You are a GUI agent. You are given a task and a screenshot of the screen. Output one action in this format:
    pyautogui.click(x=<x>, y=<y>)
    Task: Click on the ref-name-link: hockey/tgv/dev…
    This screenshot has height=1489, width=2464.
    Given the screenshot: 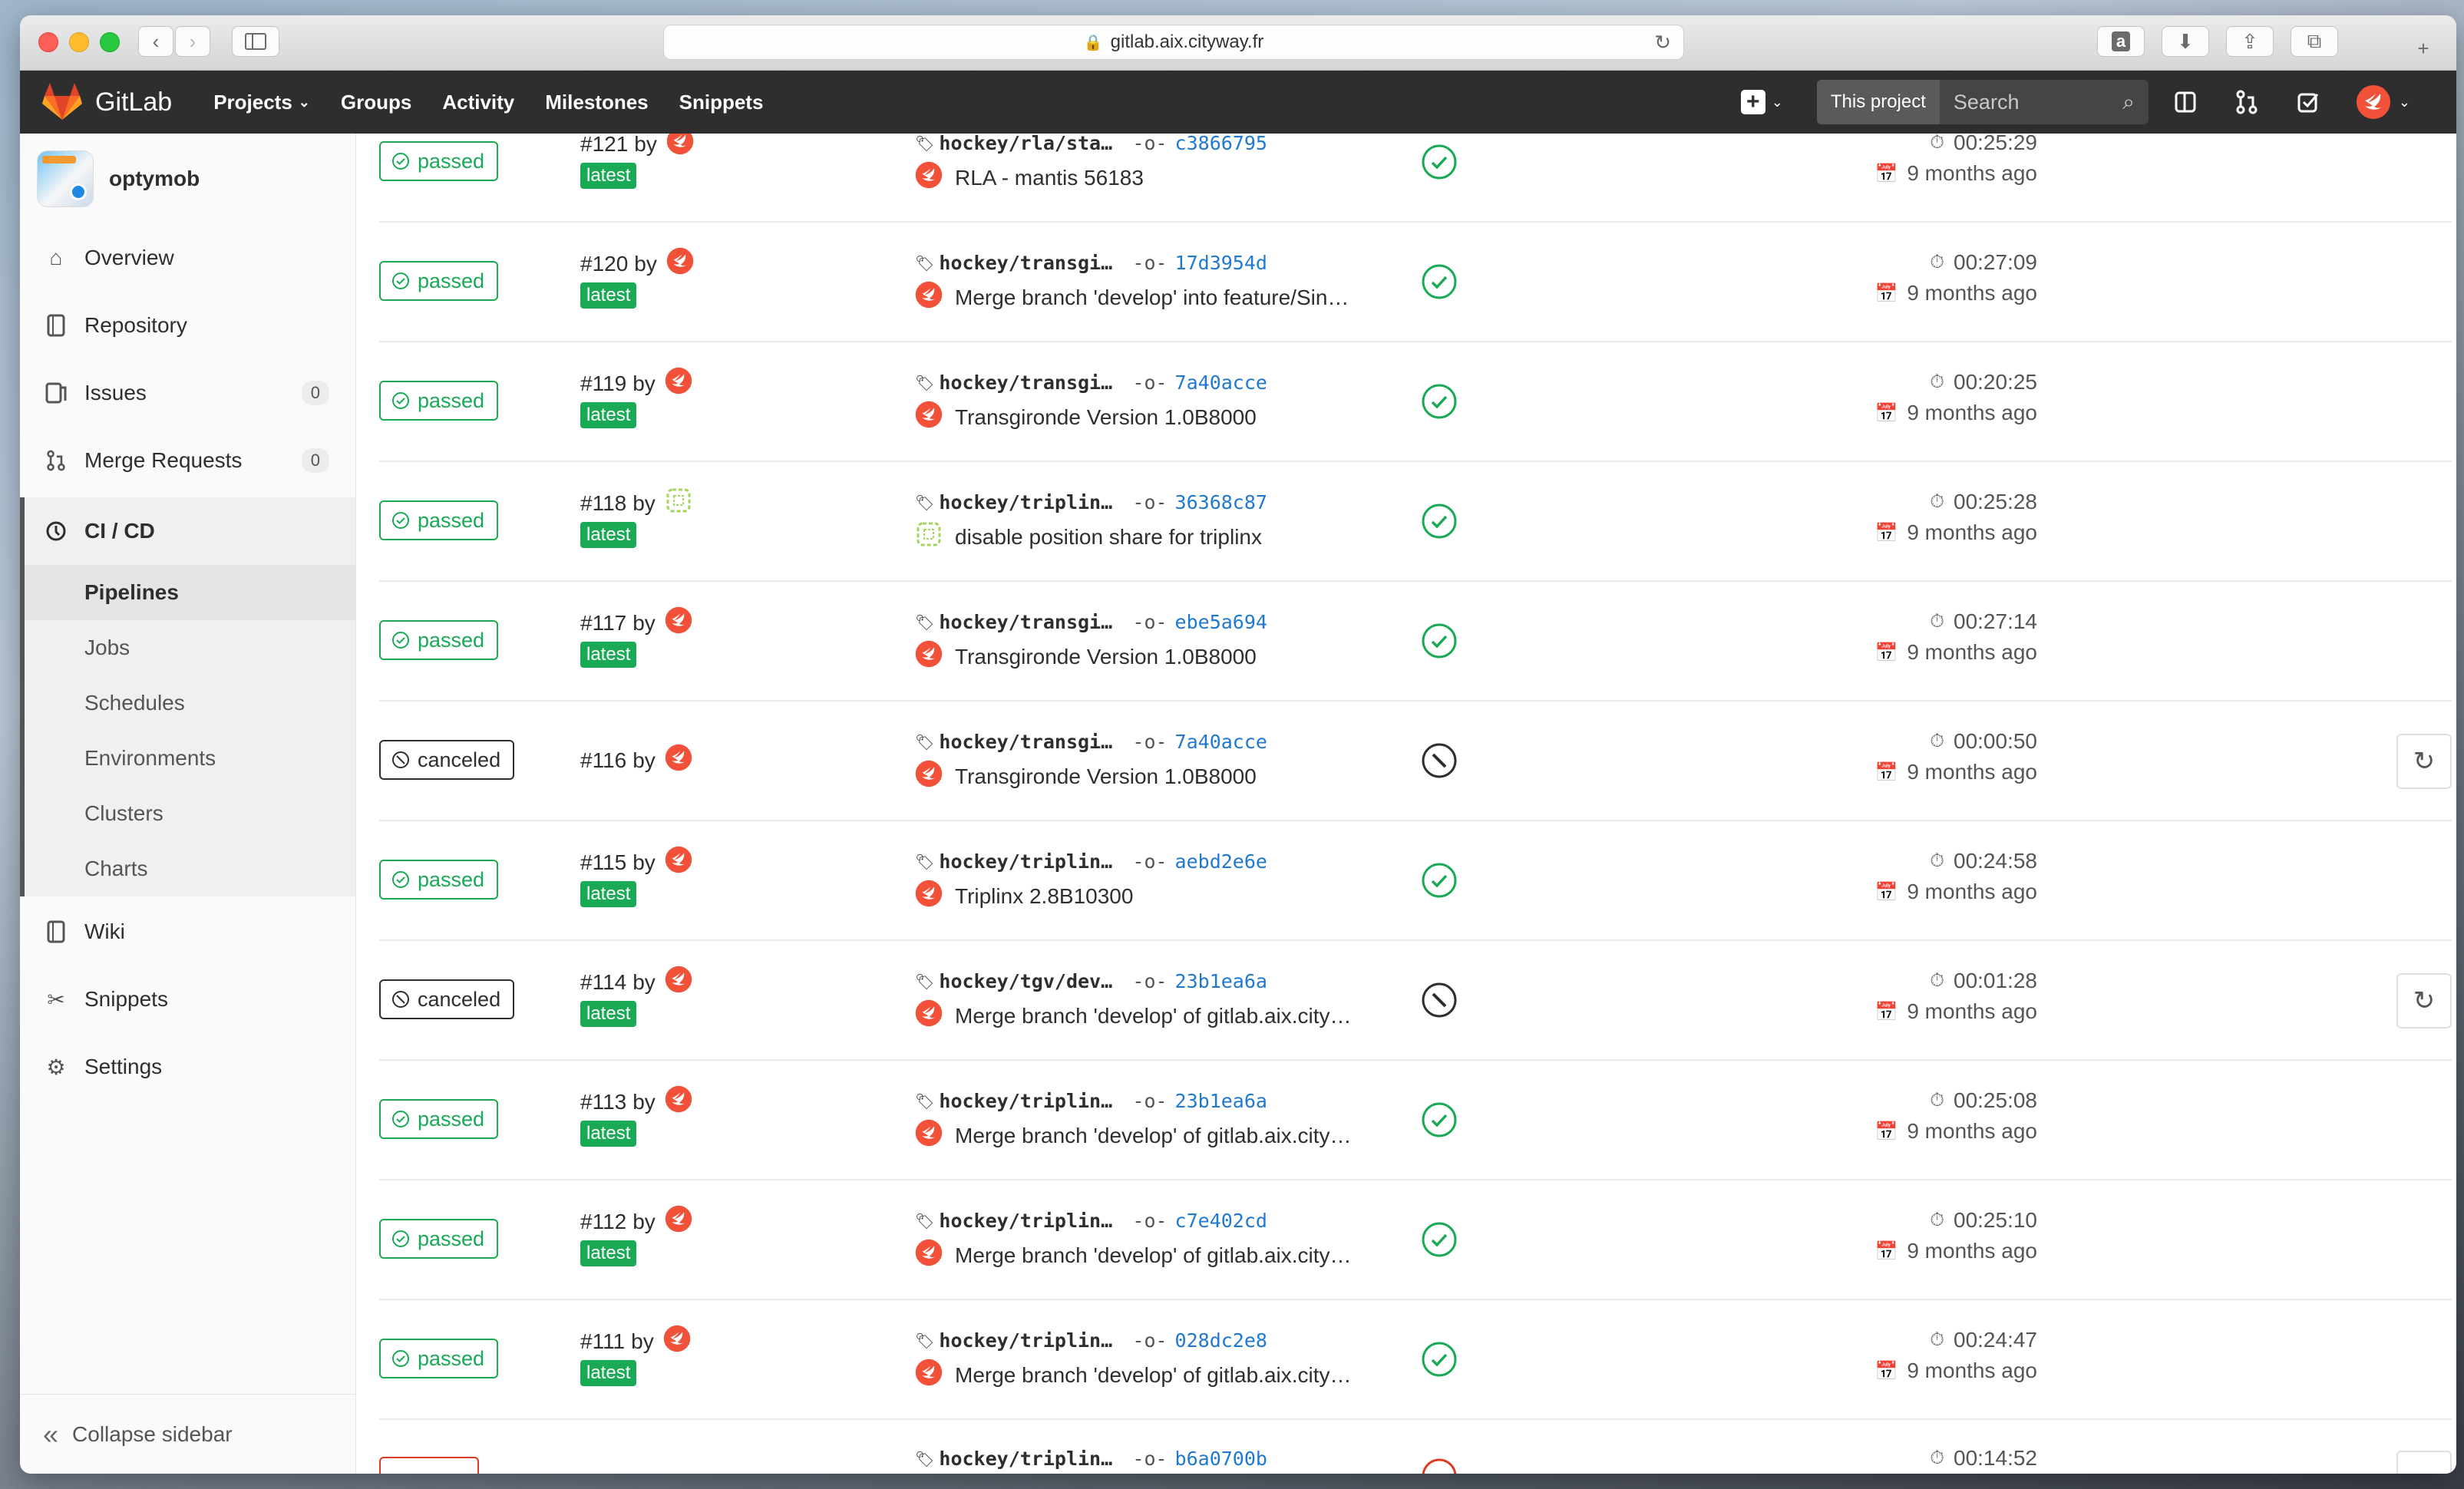 What is the action you would take?
    pyautogui.click(x=1029, y=981)
    